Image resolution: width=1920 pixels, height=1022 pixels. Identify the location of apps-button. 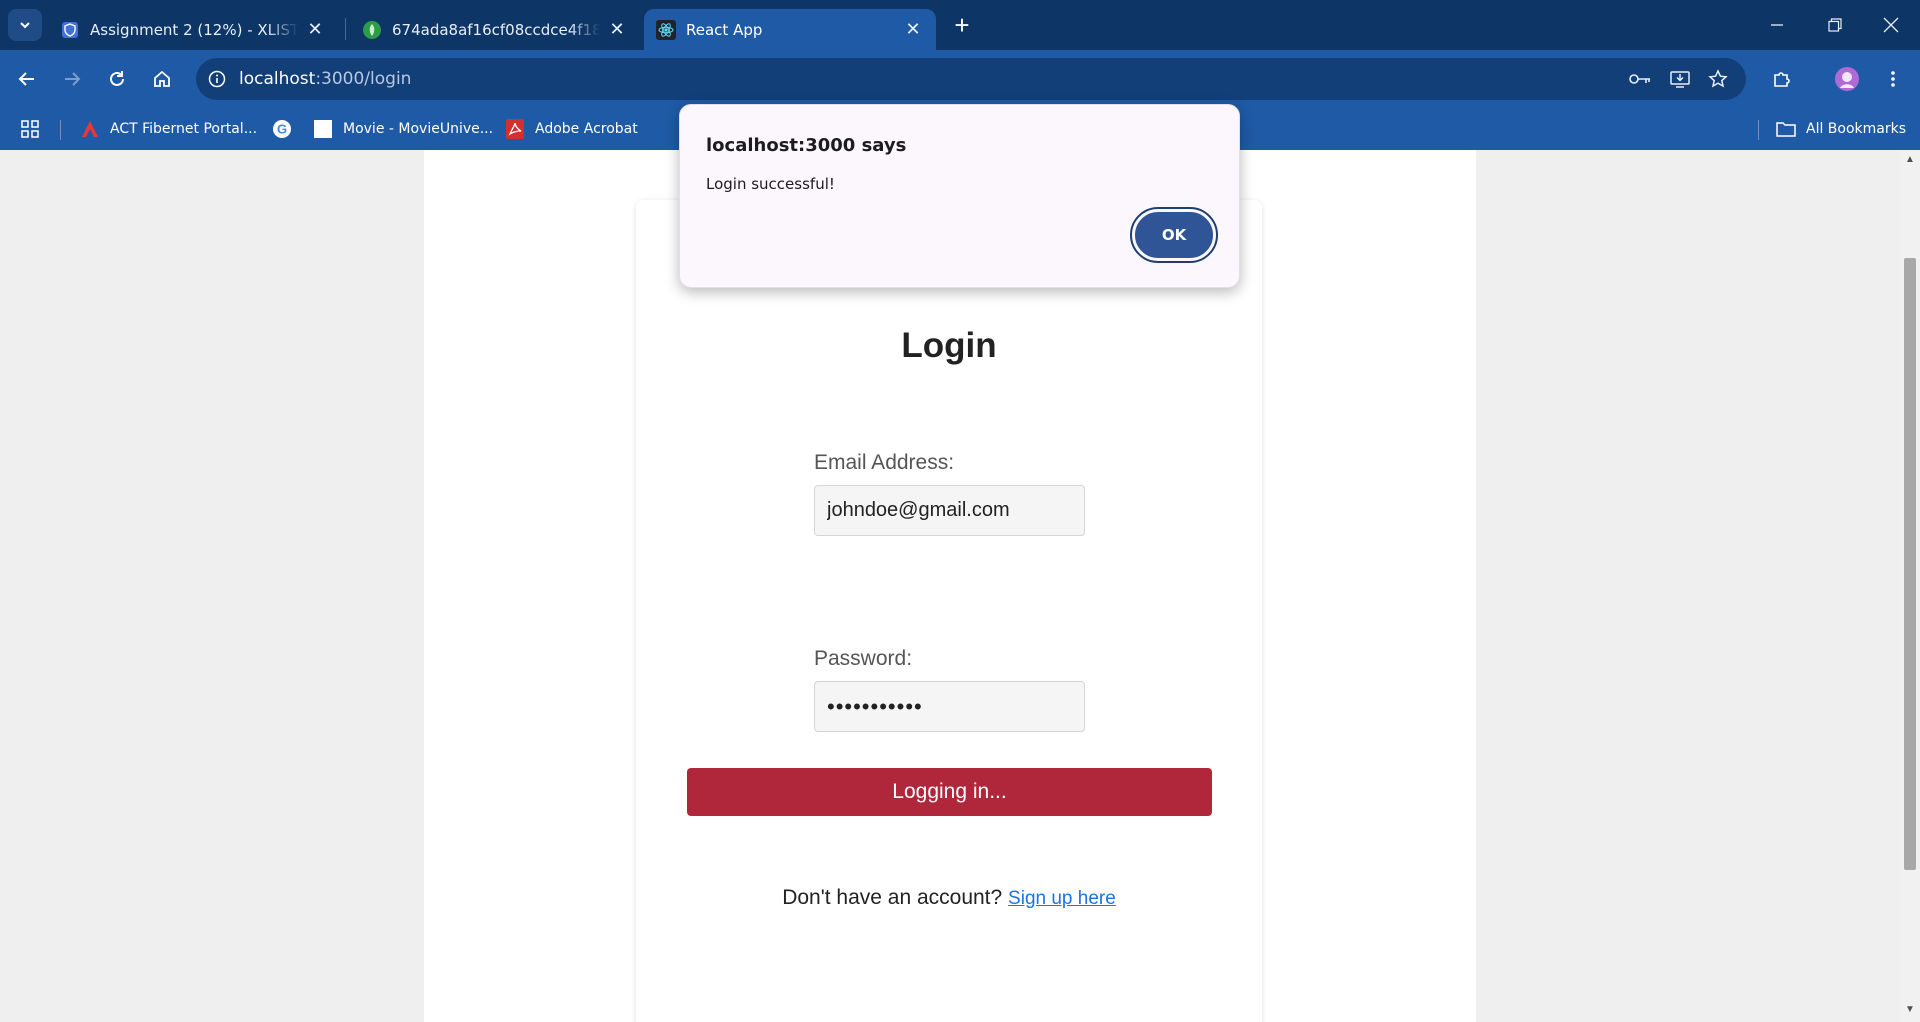
(30, 129).